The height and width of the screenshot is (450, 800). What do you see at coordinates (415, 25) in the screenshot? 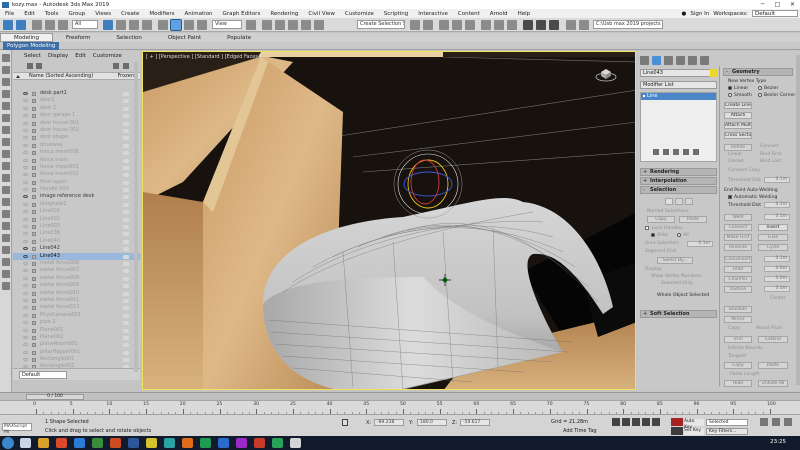
I see `mirror-icon` at bounding box center [415, 25].